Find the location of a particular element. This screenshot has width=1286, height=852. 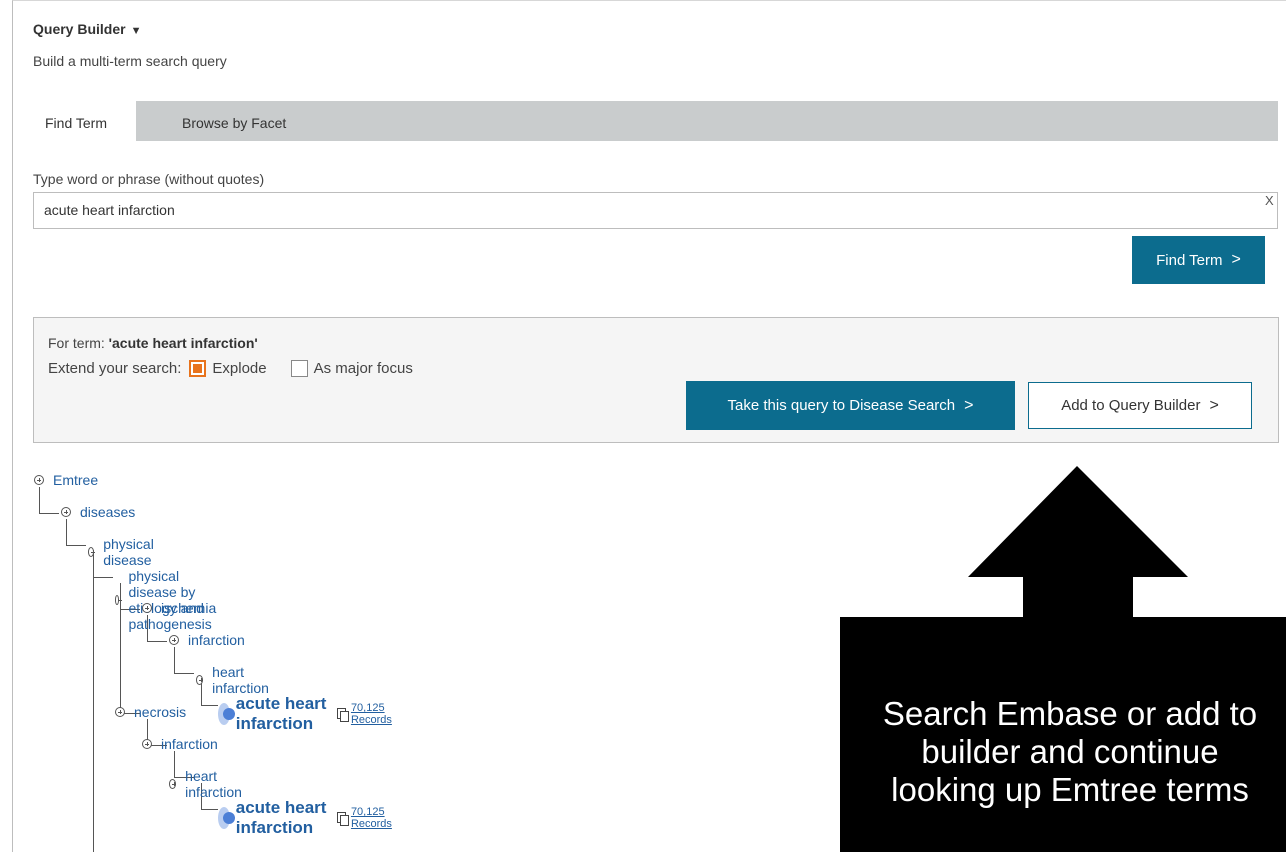

callout-arrow-icon is located at coordinates (1078, 542).